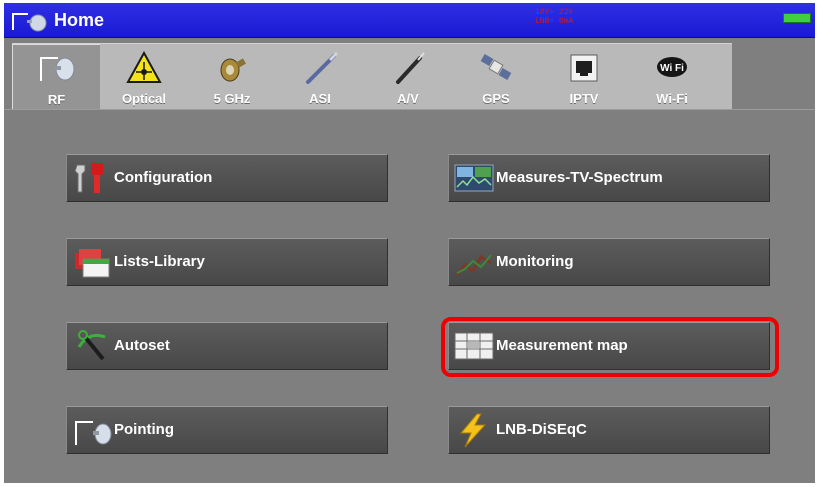 The width and height of the screenshot is (819, 487). What do you see at coordinates (408, 98) in the screenshot?
I see `tab-label: A/V` at bounding box center [408, 98].